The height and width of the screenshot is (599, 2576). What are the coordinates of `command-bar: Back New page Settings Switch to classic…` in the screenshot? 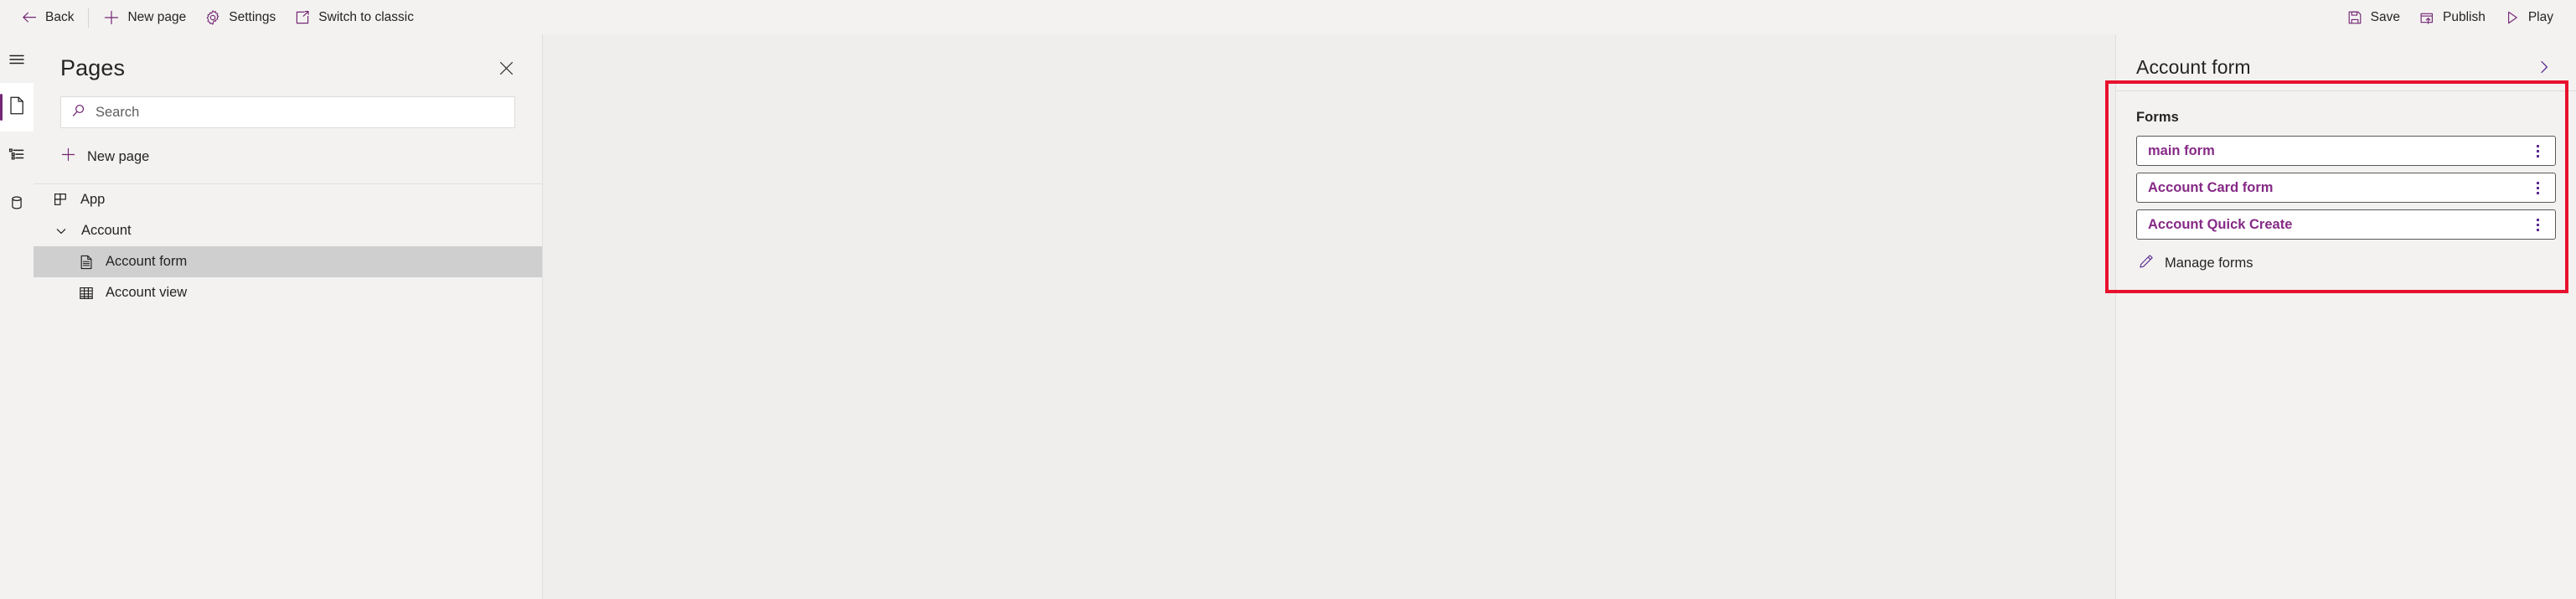 It's located at (1288, 17).